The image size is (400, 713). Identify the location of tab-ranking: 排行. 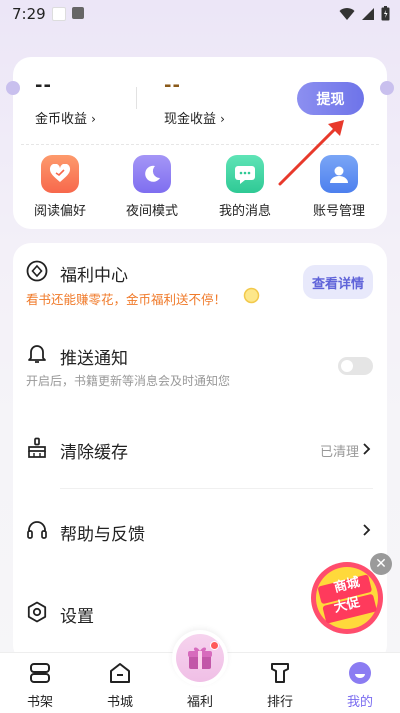
(280, 683).